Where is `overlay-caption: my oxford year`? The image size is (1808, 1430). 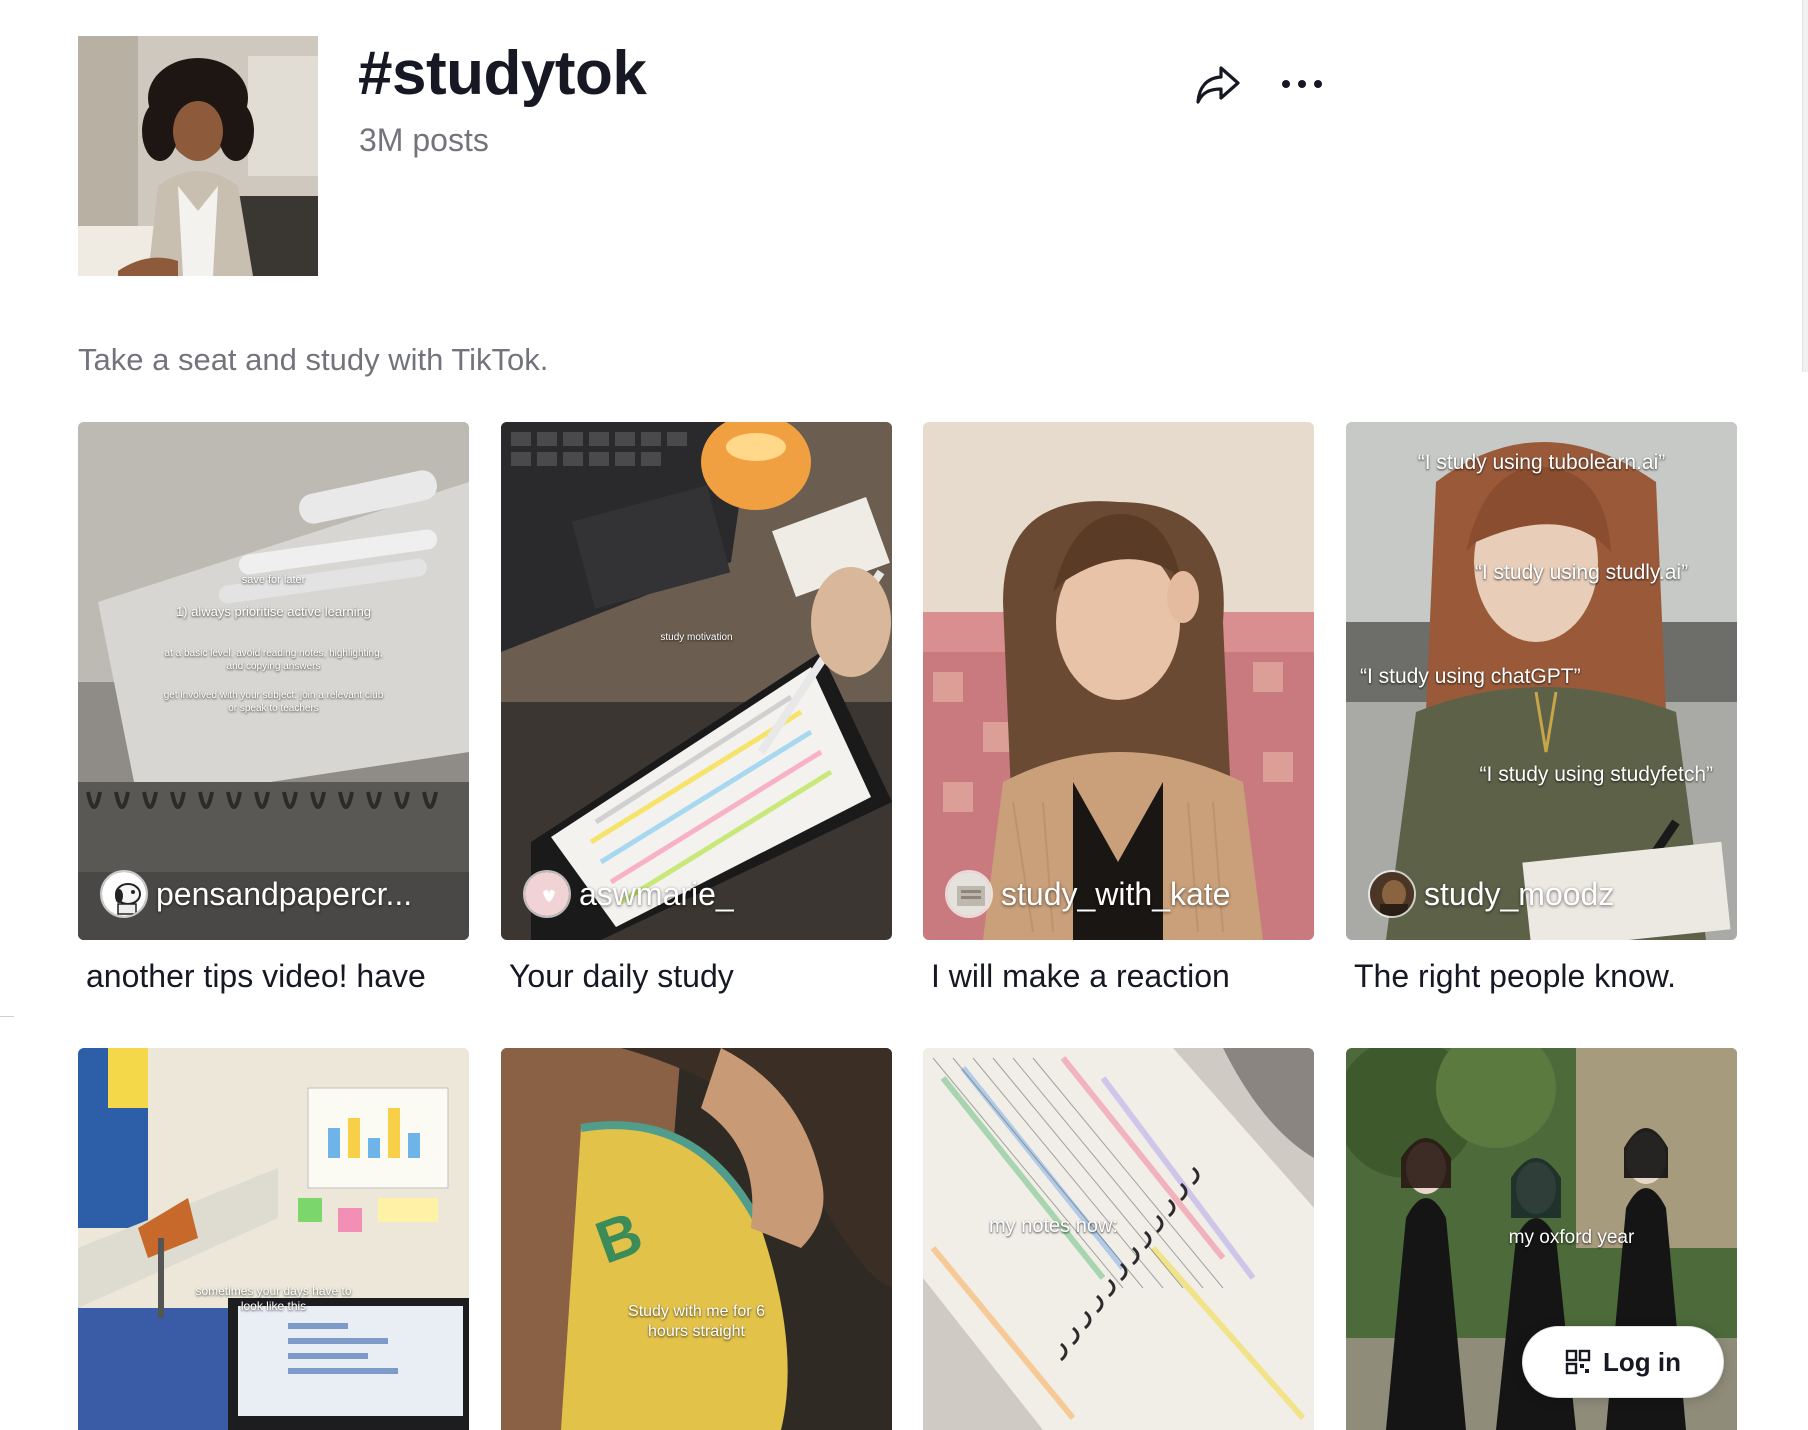 overlay-caption: my oxford year is located at coordinates (1571, 1237).